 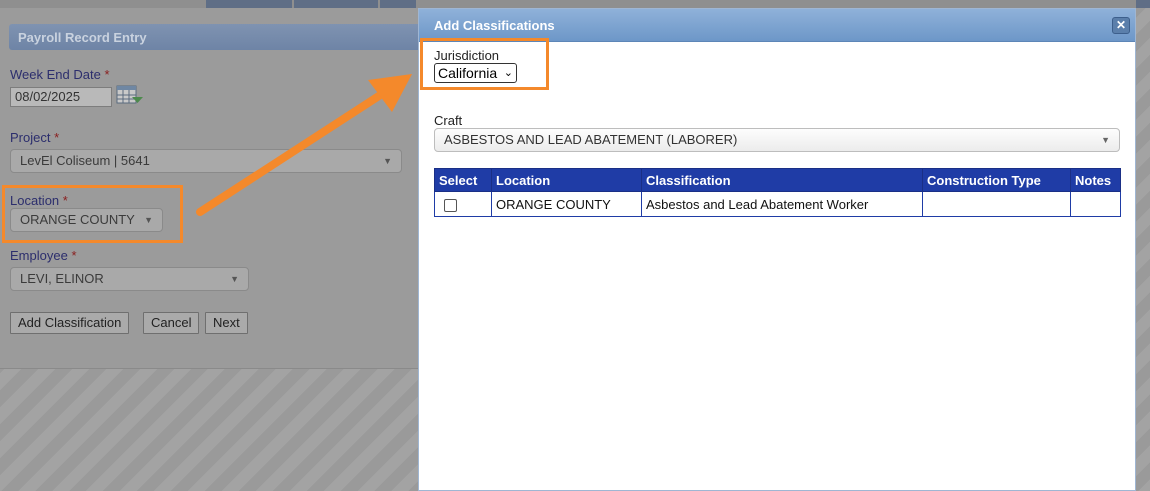 I want to click on week-end-date-input: 08/02/2025, so click(x=61, y=97).